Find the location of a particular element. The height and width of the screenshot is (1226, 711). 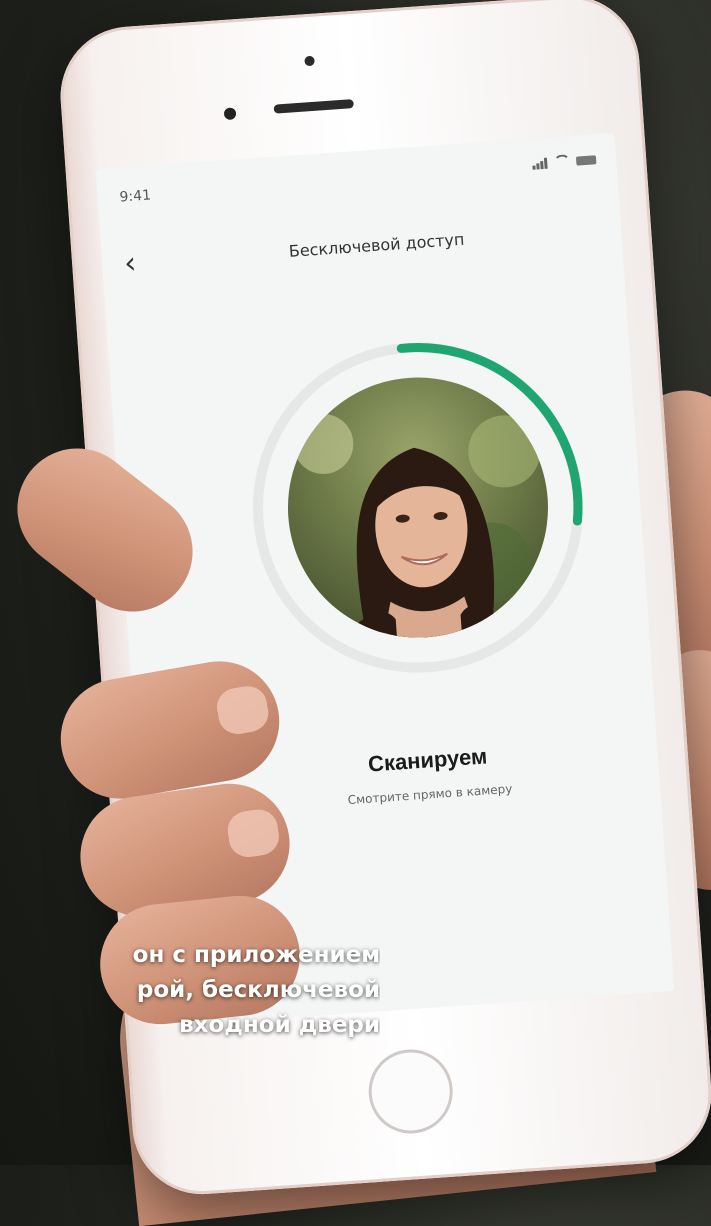

home-button is located at coordinates (410, 1091).